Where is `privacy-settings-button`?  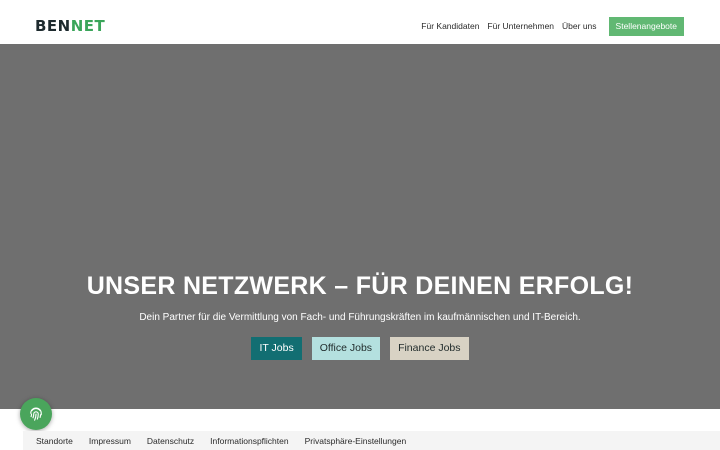
privacy-settings-button is located at coordinates (36, 414).